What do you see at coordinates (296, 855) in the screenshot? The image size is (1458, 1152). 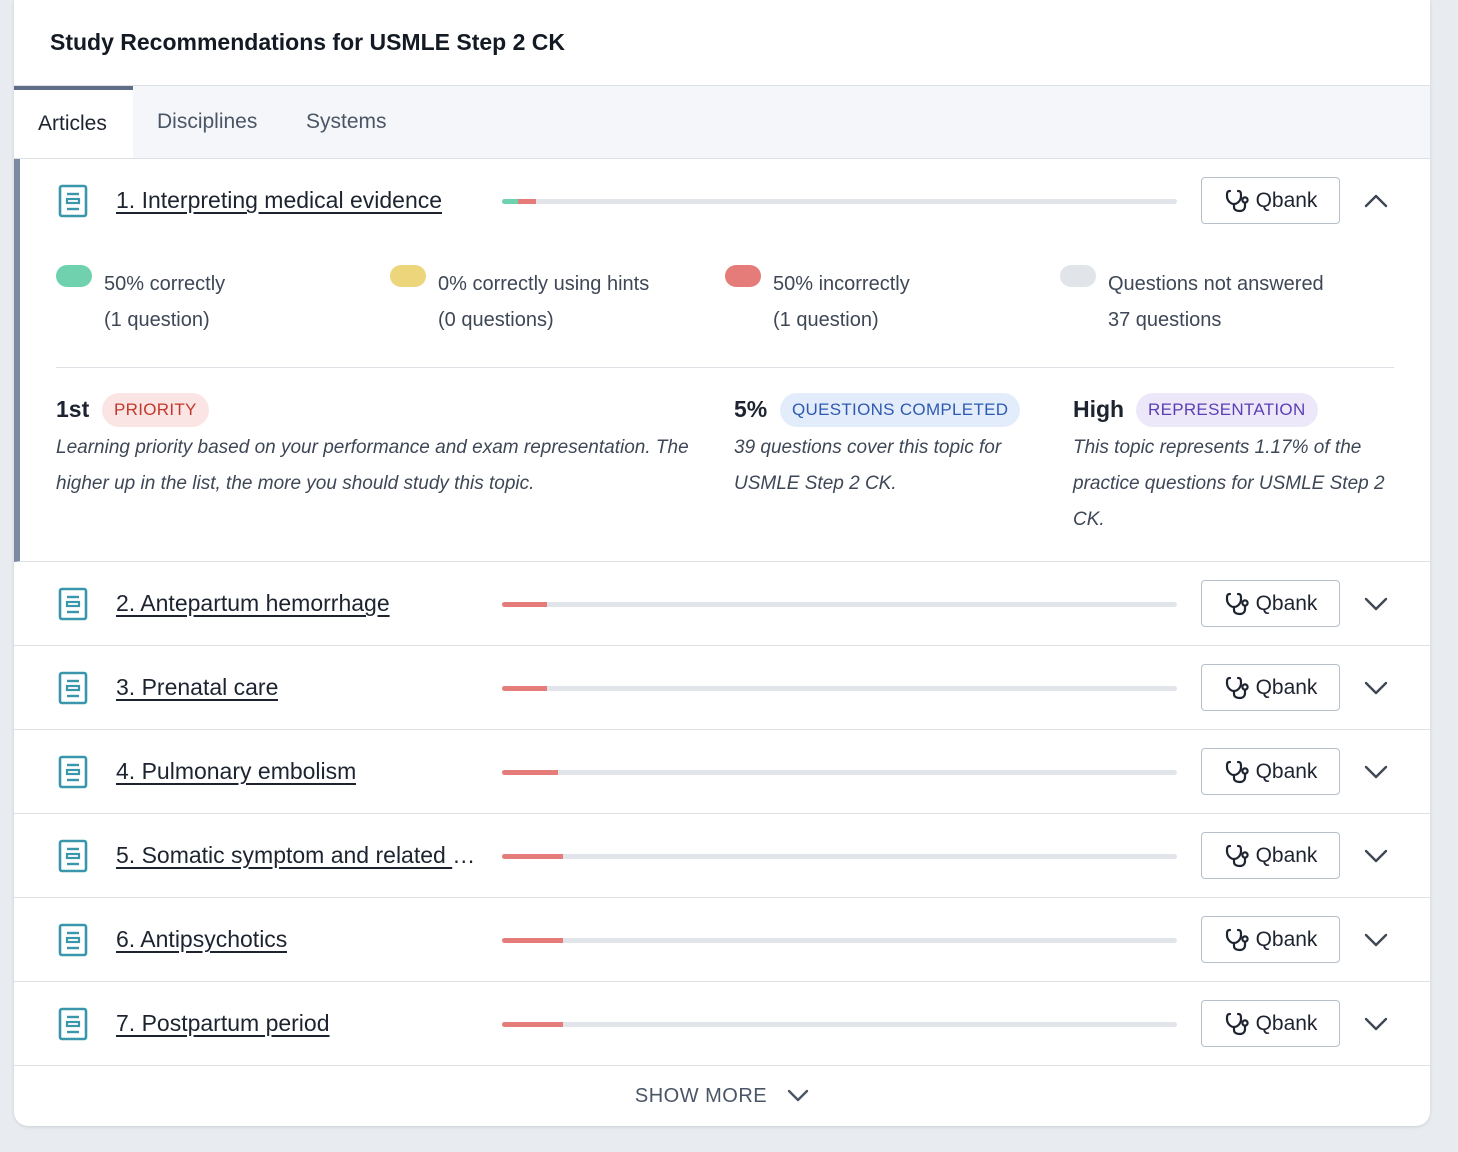 I see `article-title-link: 5. Somatic symptom and related disorders` at bounding box center [296, 855].